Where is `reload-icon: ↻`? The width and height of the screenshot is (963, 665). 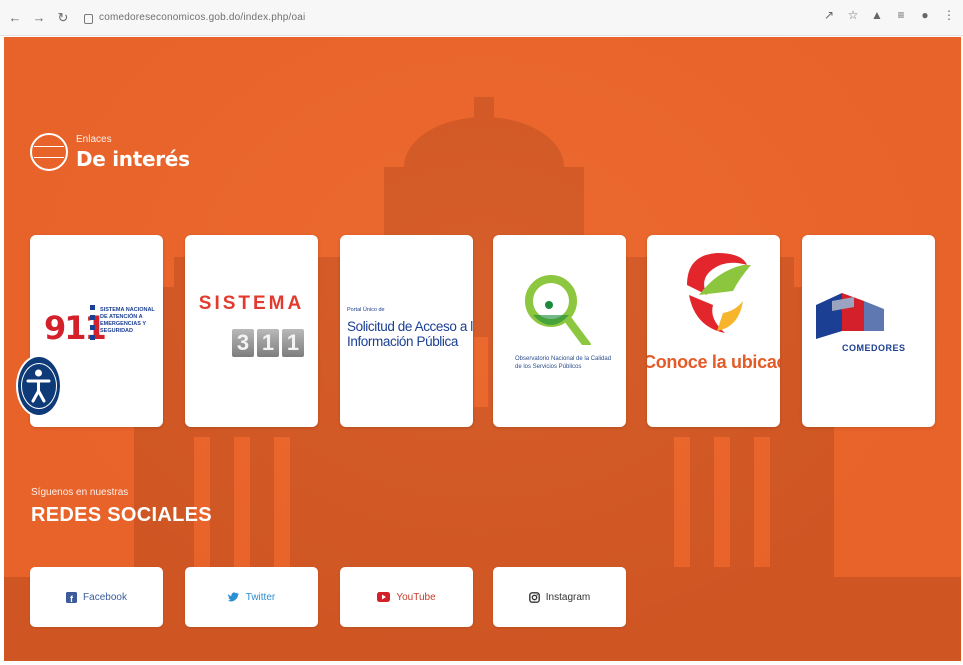 reload-icon: ↻ is located at coordinates (63, 18).